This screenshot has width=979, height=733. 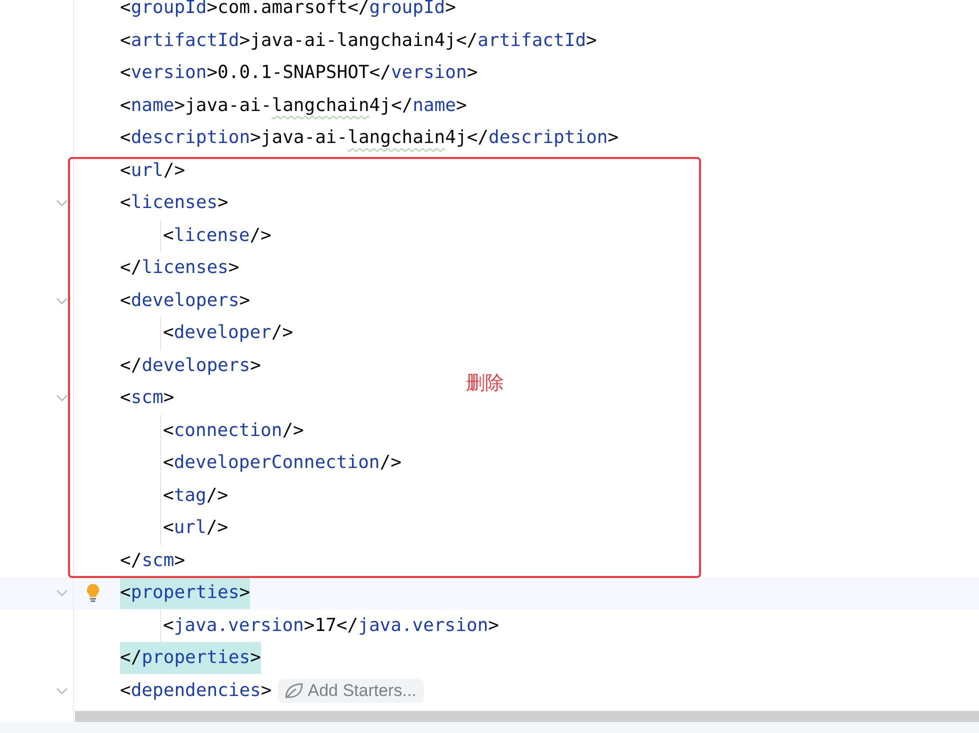 What do you see at coordinates (293, 106) in the screenshot?
I see `code-line: <name>java-ai-langchain4j</name>` at bounding box center [293, 106].